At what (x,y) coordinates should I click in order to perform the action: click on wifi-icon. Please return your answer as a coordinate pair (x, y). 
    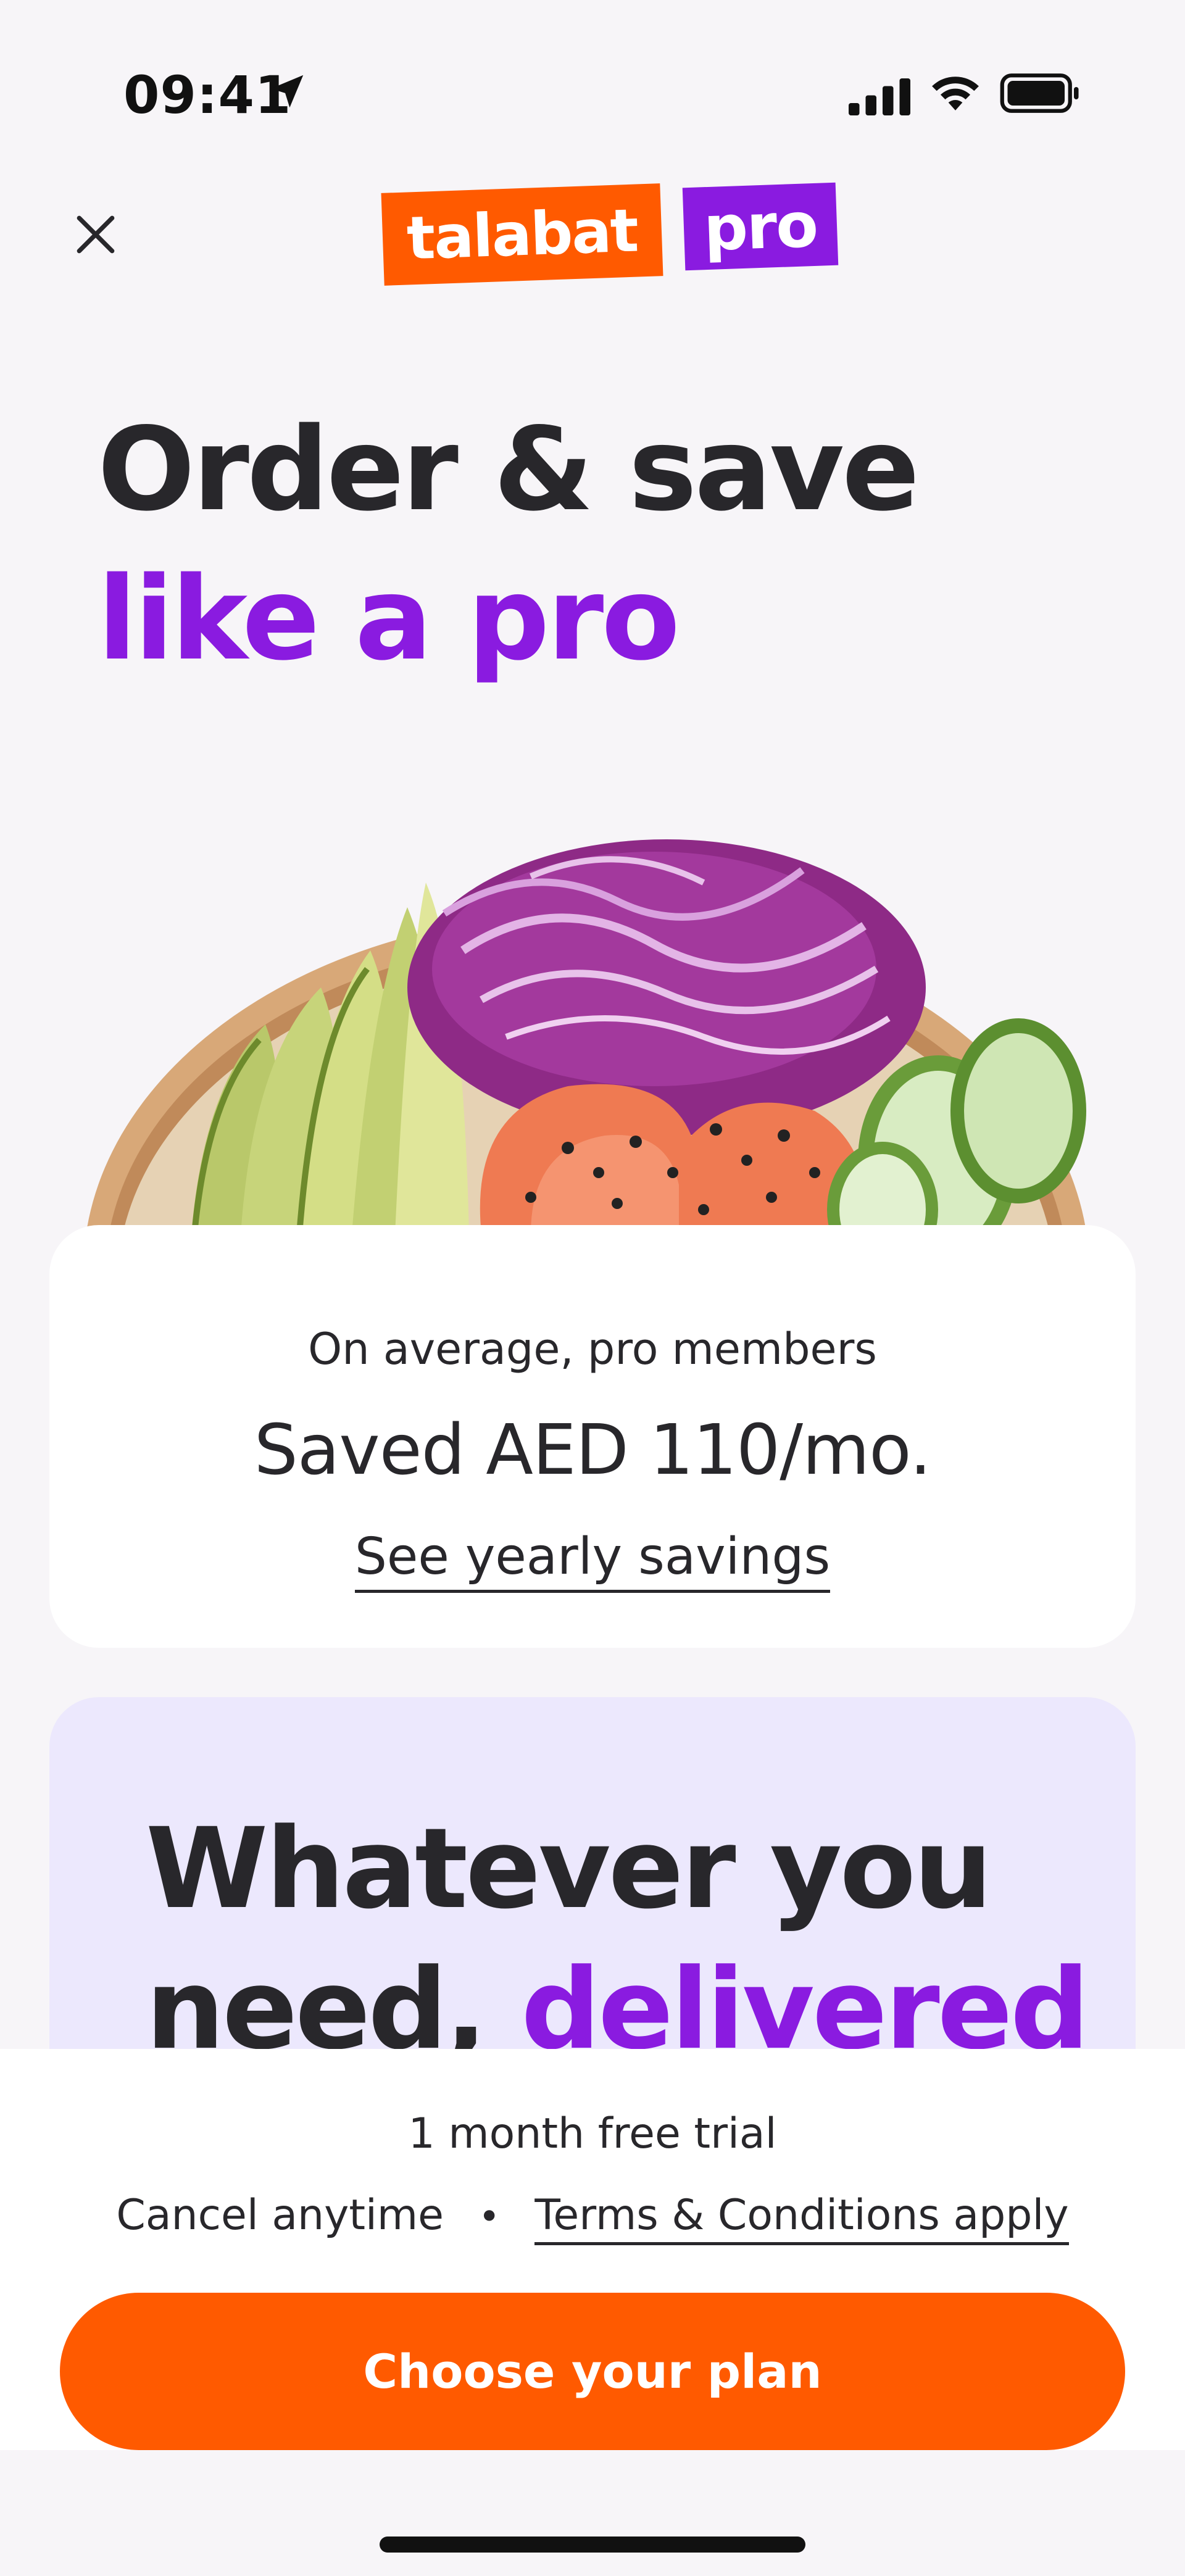
    Looking at the image, I should click on (955, 93).